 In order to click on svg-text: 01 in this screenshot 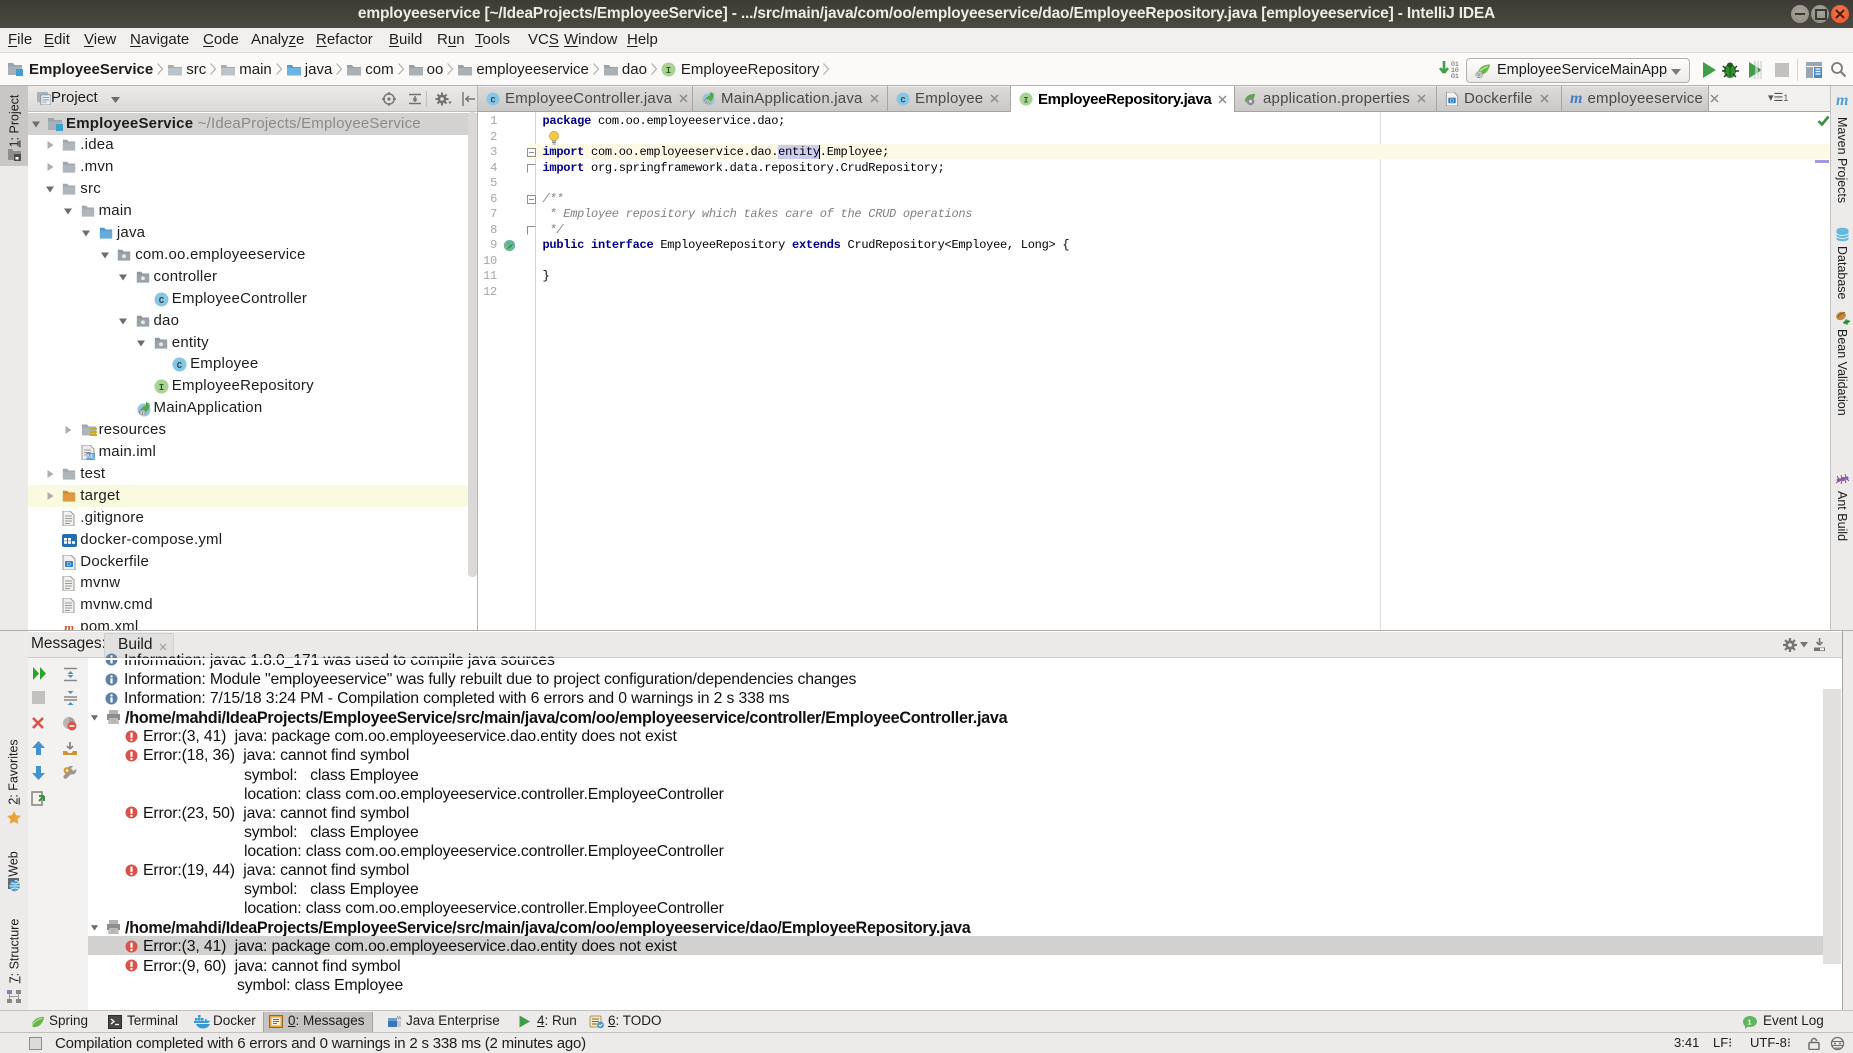, I will do `click(1455, 76)`.